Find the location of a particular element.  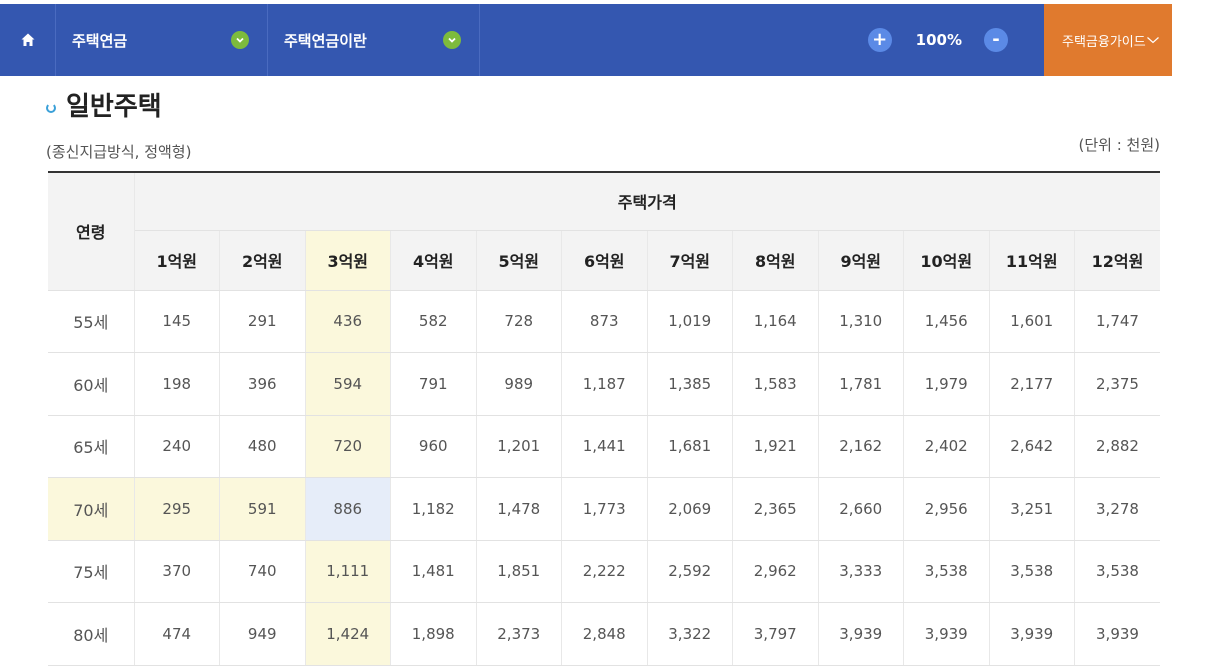

value-cell: 1,583 is located at coordinates (775, 384).